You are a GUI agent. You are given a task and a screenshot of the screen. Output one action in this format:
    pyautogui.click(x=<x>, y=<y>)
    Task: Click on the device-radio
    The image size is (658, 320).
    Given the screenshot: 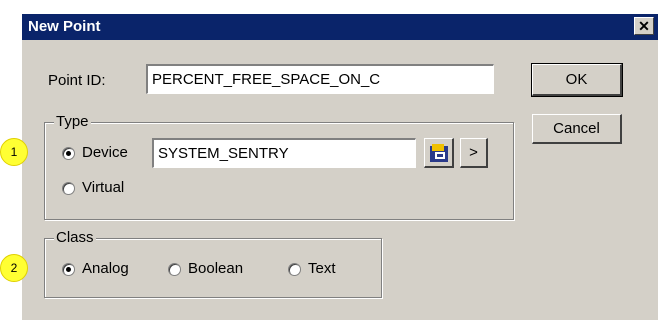 What is the action you would take?
    pyautogui.click(x=68, y=153)
    